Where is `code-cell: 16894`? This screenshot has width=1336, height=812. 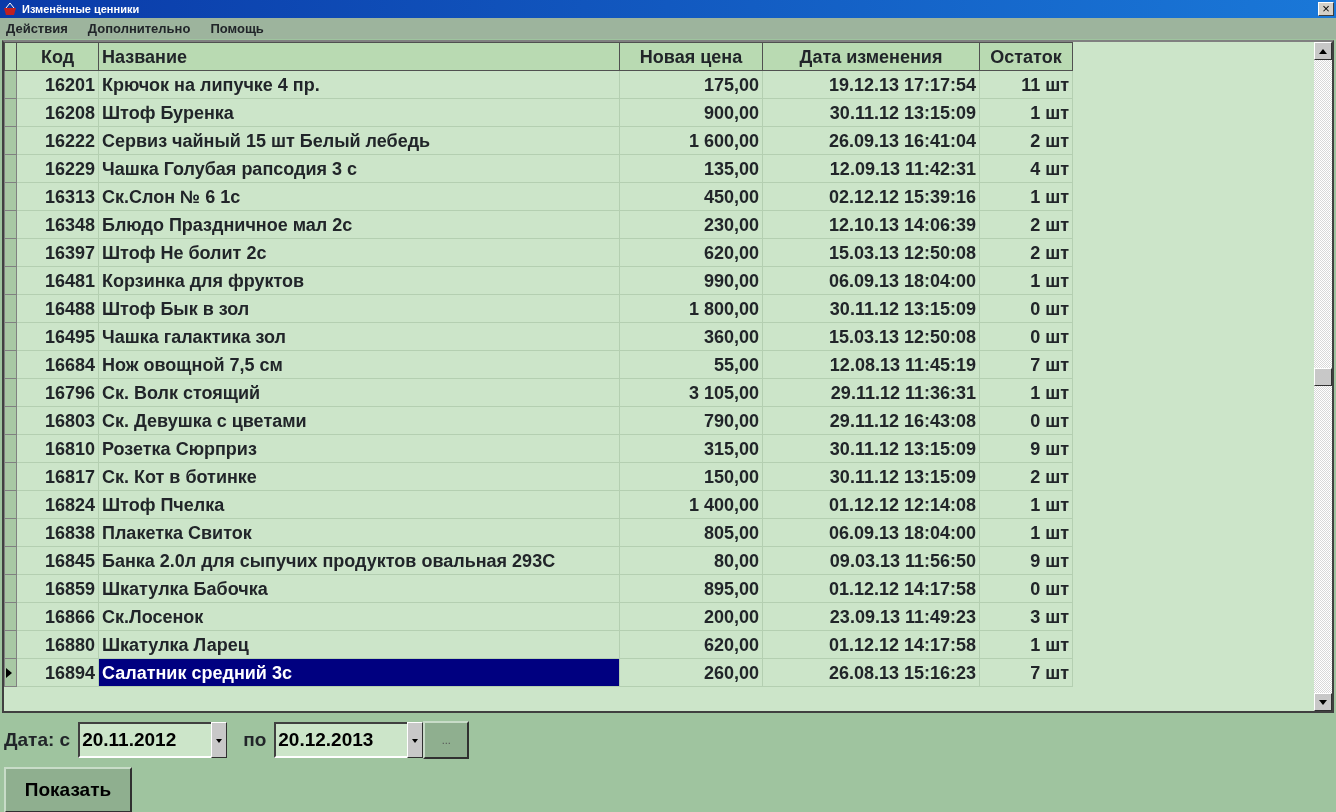
code-cell: 16894 is located at coordinates (57, 672).